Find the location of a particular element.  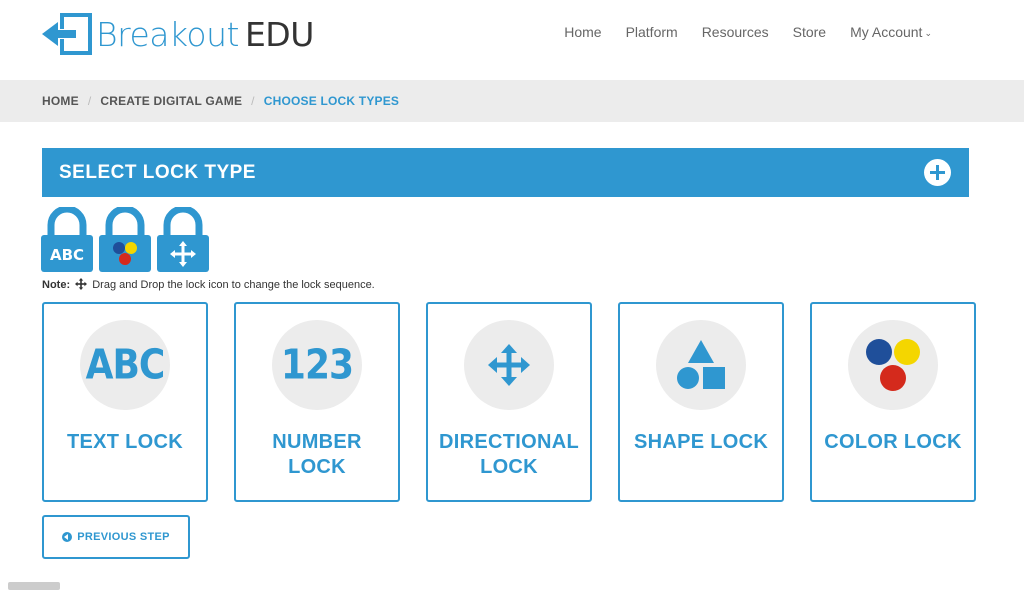

color-lock-icon is located at coordinates (125, 239).